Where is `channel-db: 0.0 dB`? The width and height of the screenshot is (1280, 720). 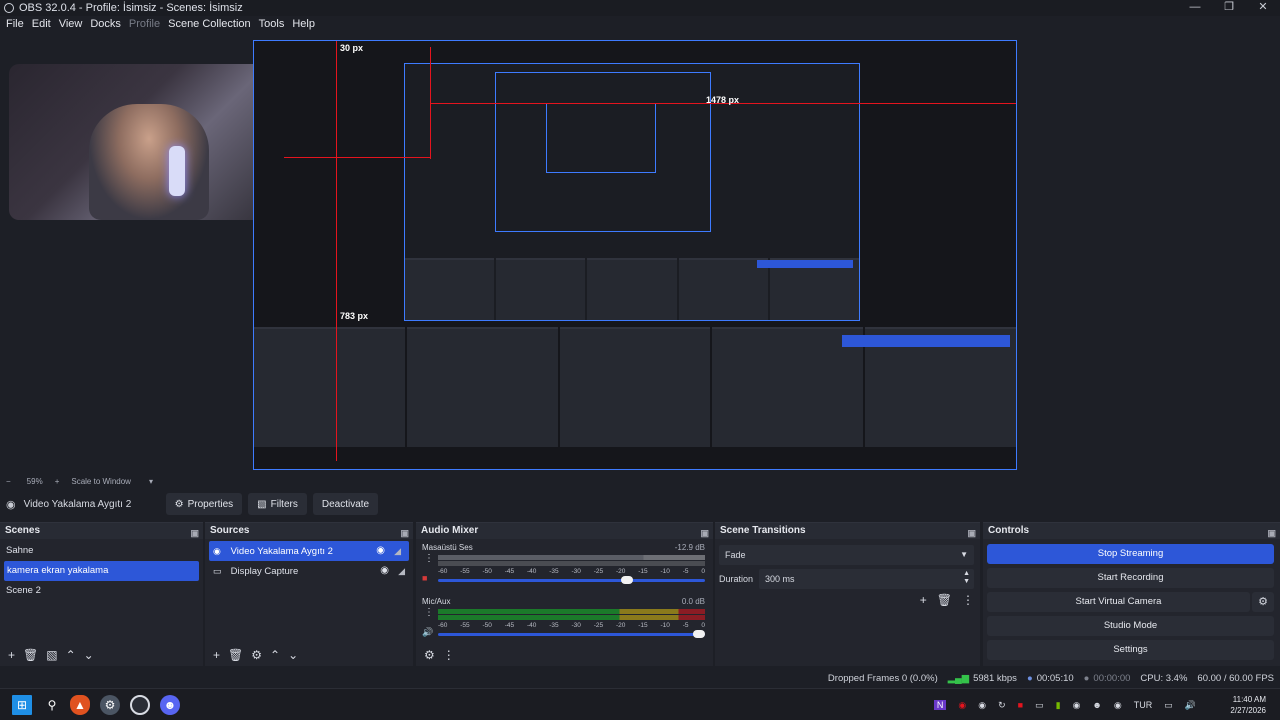
channel-db: 0.0 dB is located at coordinates (693, 601).